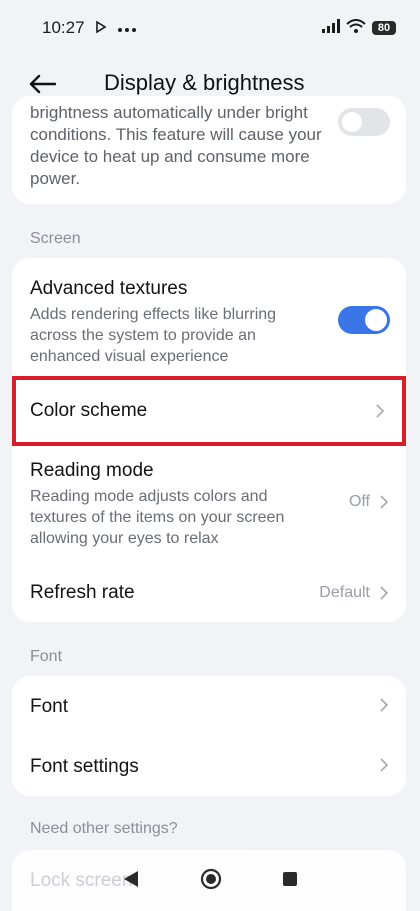 Image resolution: width=420 pixels, height=911 pixels. I want to click on refresh-rate-value: Default, so click(344, 592).